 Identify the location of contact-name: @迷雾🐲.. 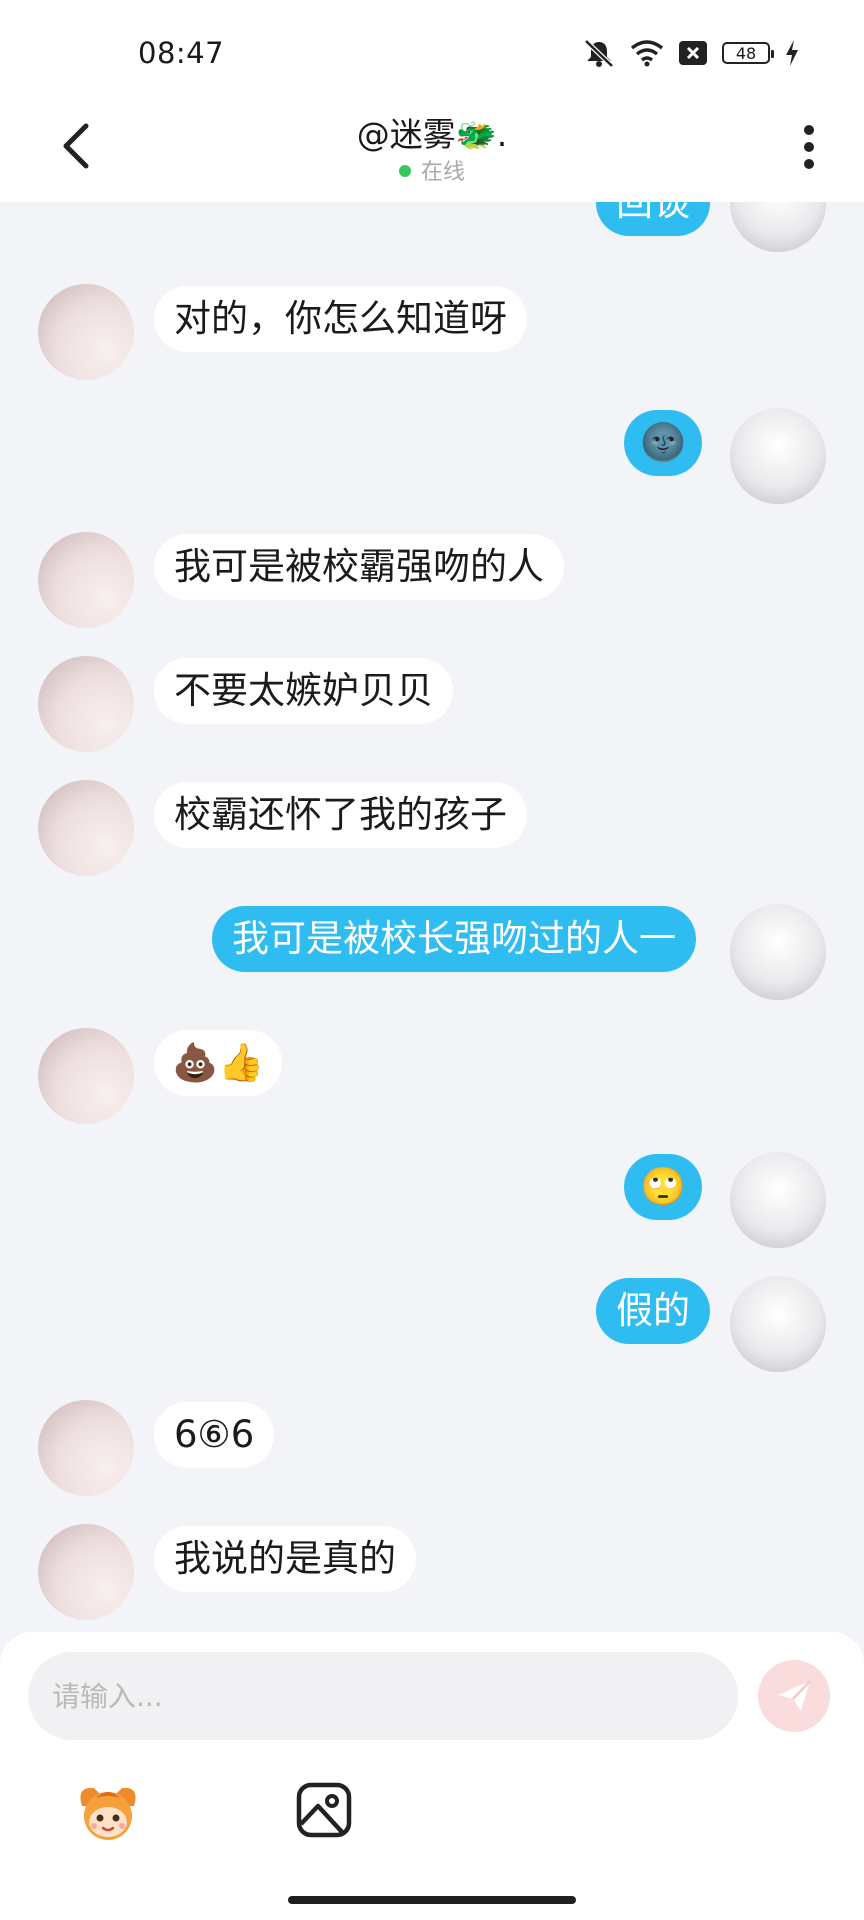
(432, 134).